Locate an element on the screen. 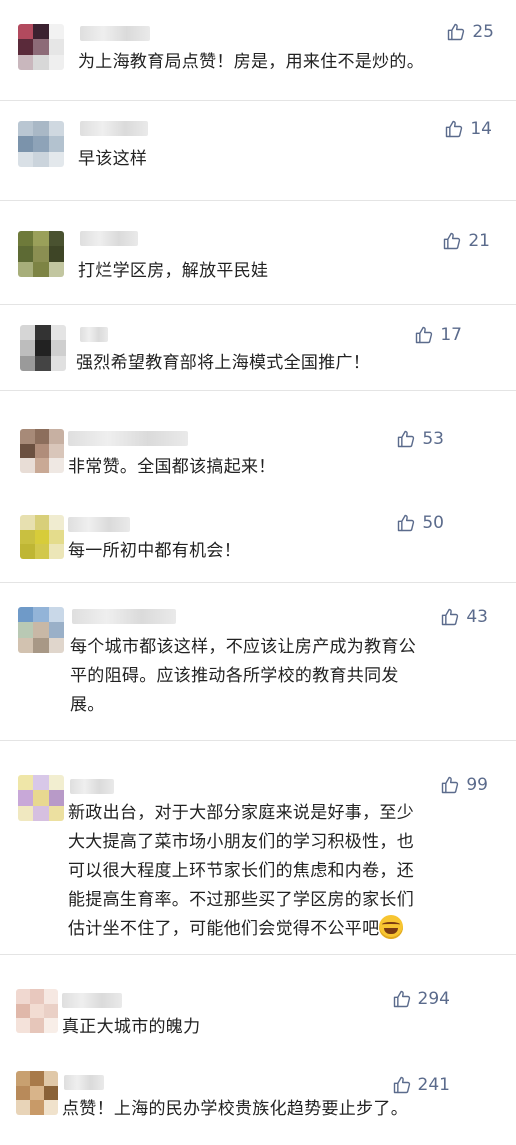 The height and width of the screenshot is (1145, 516). comment-text: 强烈希望教育部将上海模式全国推广！ is located at coordinates (223, 363).